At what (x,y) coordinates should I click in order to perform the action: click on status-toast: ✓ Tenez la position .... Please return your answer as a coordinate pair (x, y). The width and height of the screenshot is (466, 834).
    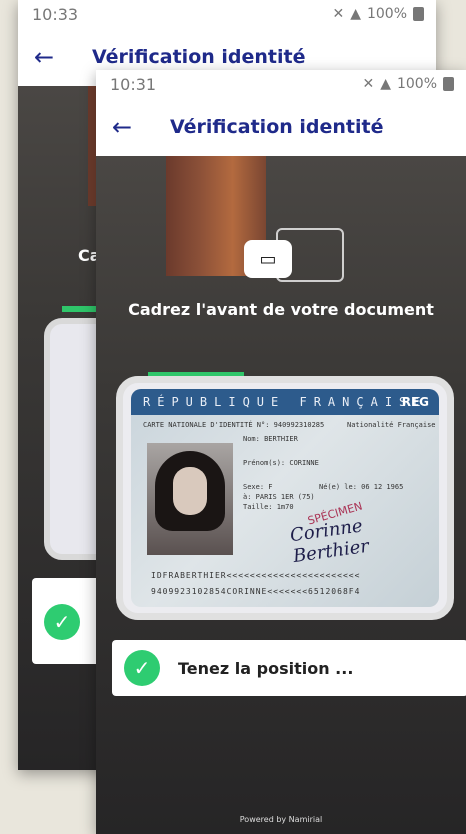
    Looking at the image, I should click on (289, 668).